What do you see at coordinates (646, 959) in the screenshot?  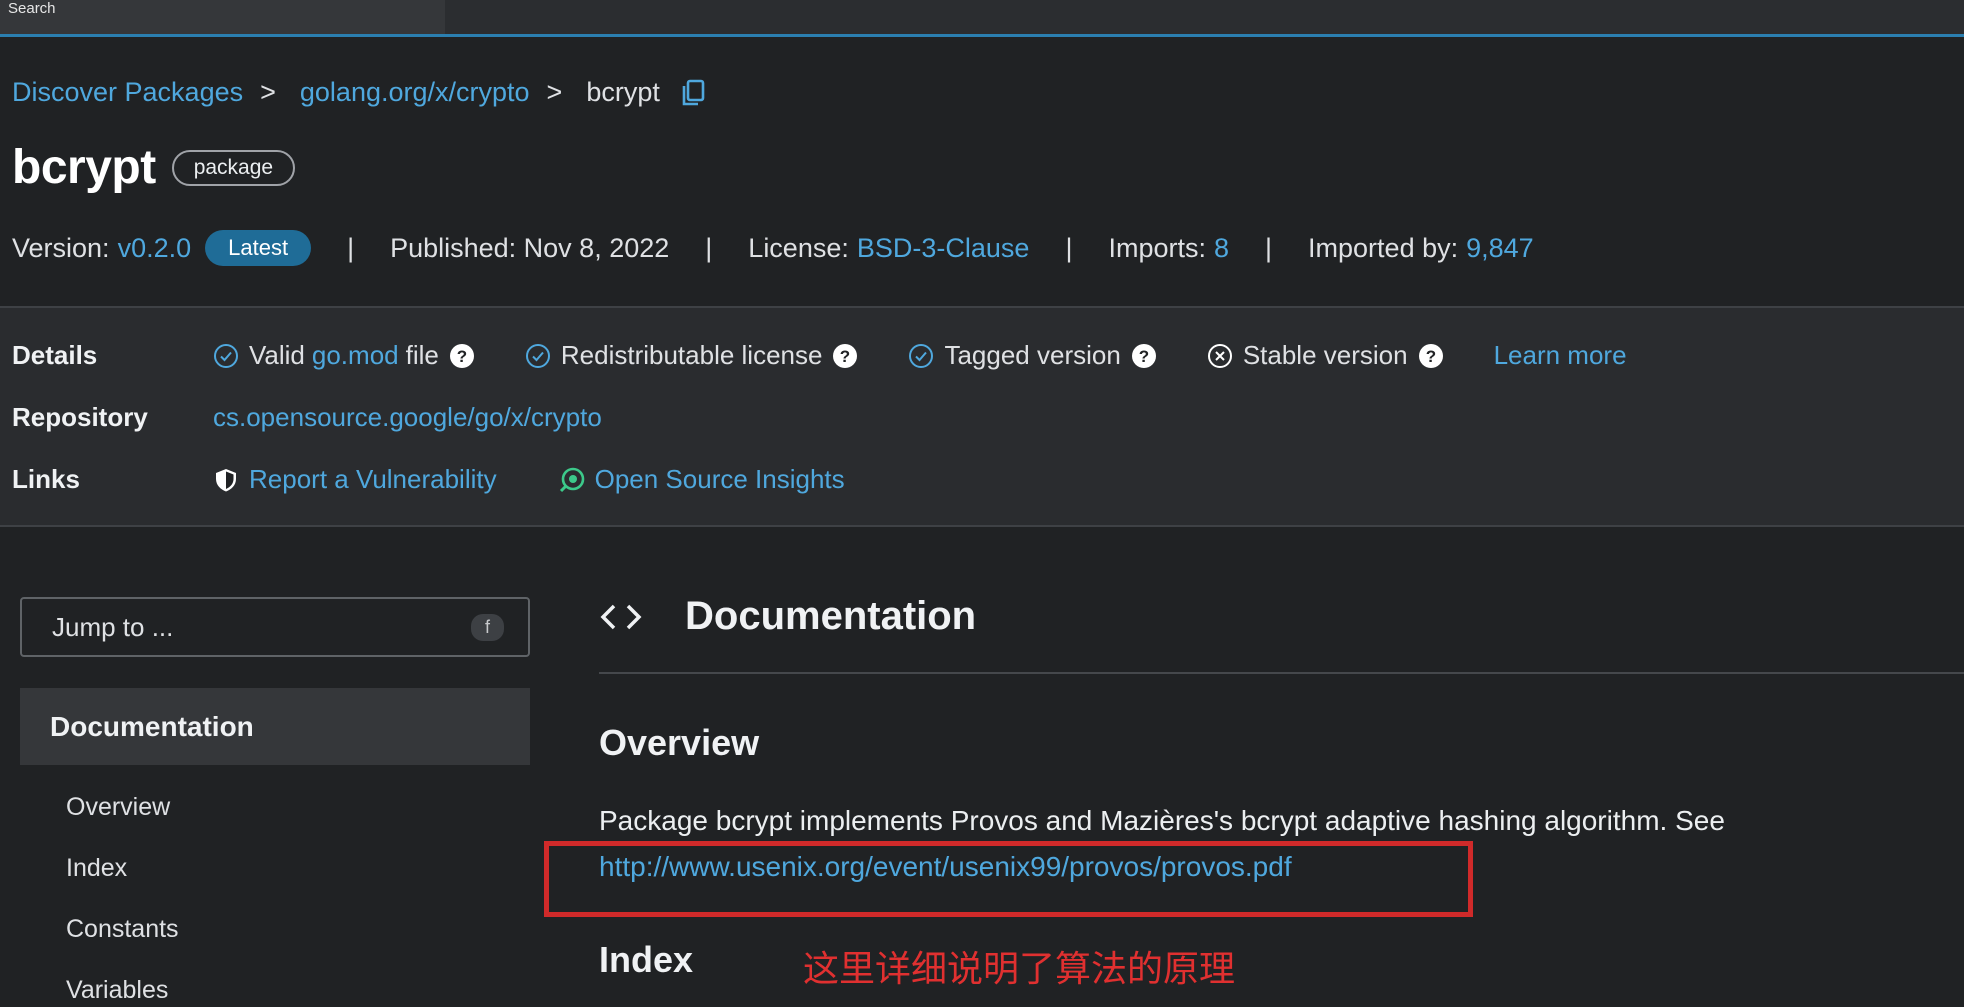 I see `index-heading: Index` at bounding box center [646, 959].